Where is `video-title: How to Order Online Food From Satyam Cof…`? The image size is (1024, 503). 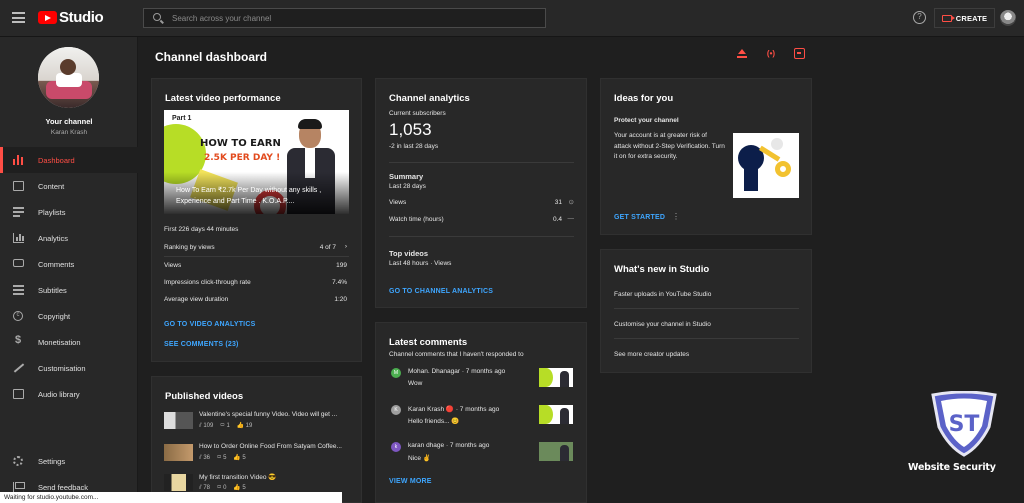
video-title: How to Order Online Food From Satyam Cof… is located at coordinates (270, 446).